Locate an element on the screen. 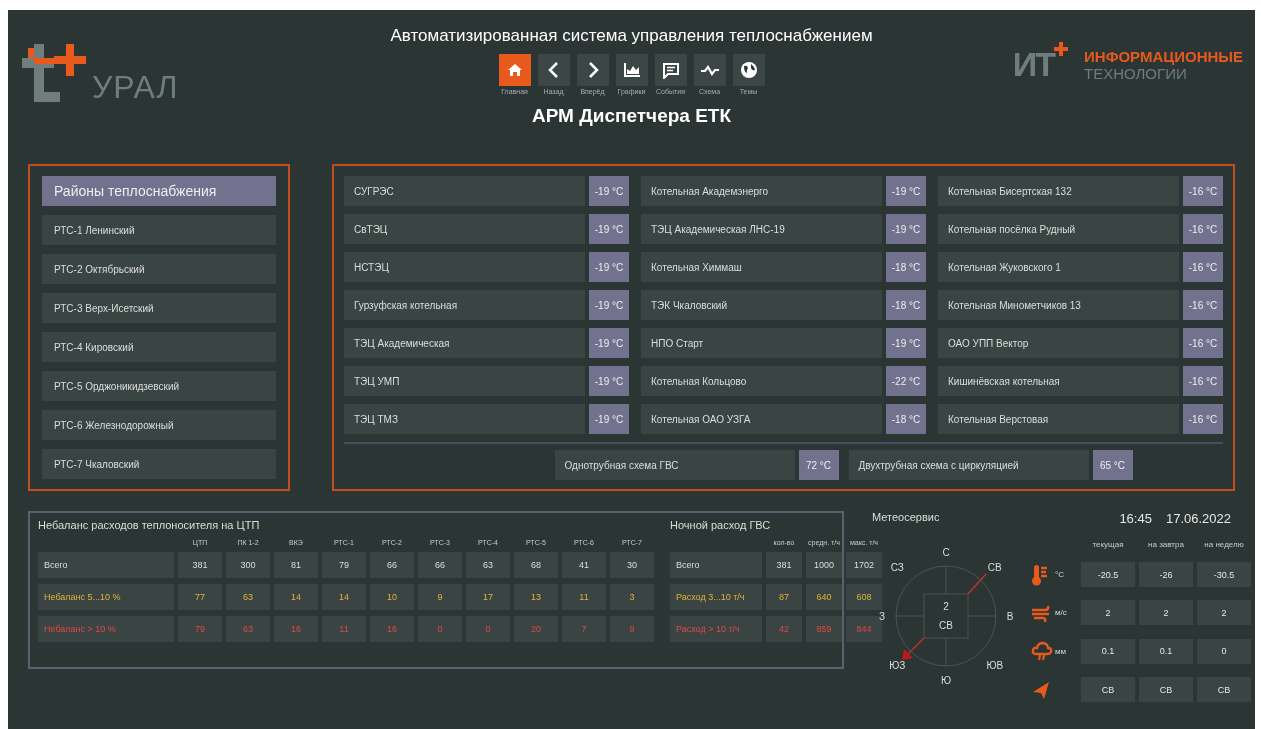 The image size is (1261, 729). source-name: Гурзуфская котельная is located at coordinates (464, 305).